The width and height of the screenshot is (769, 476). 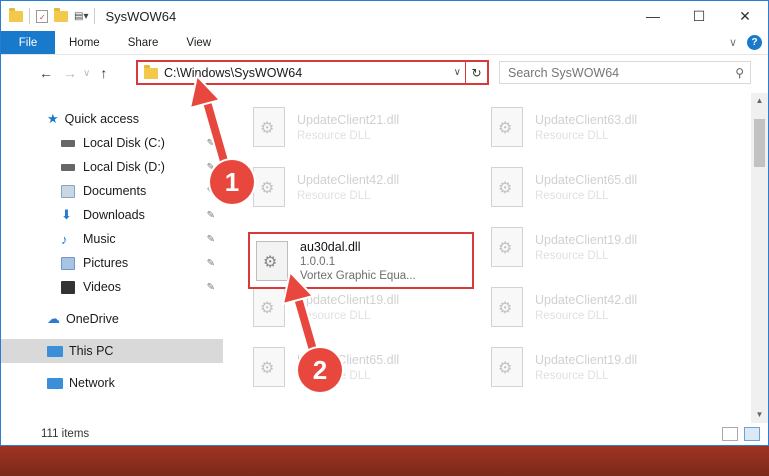 I want to click on callout-badge: 1, so click(x=232, y=182).